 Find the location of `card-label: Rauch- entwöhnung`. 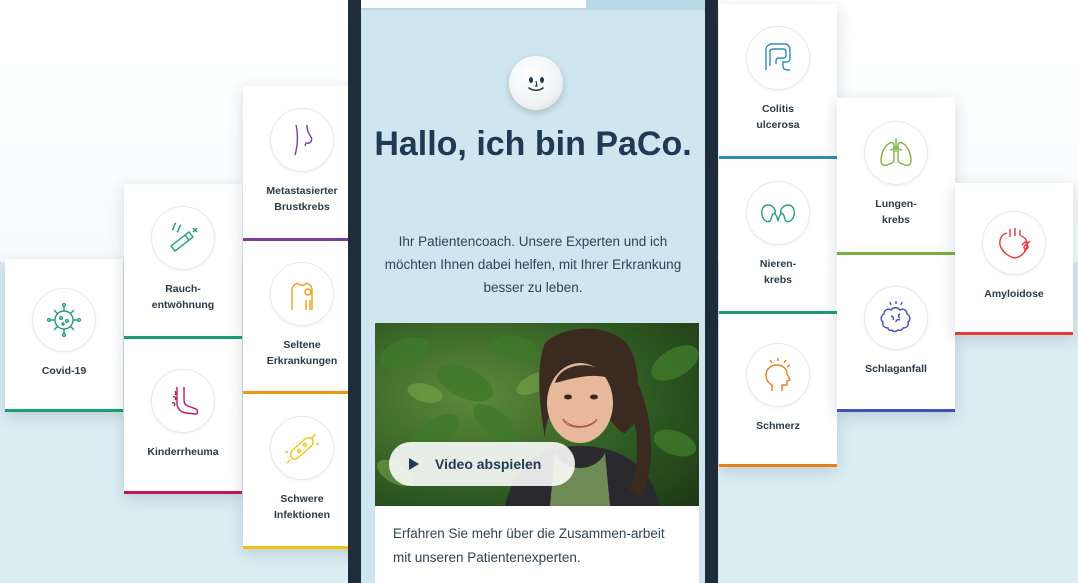

card-label: Rauch- entwöhnung is located at coordinates (183, 297).